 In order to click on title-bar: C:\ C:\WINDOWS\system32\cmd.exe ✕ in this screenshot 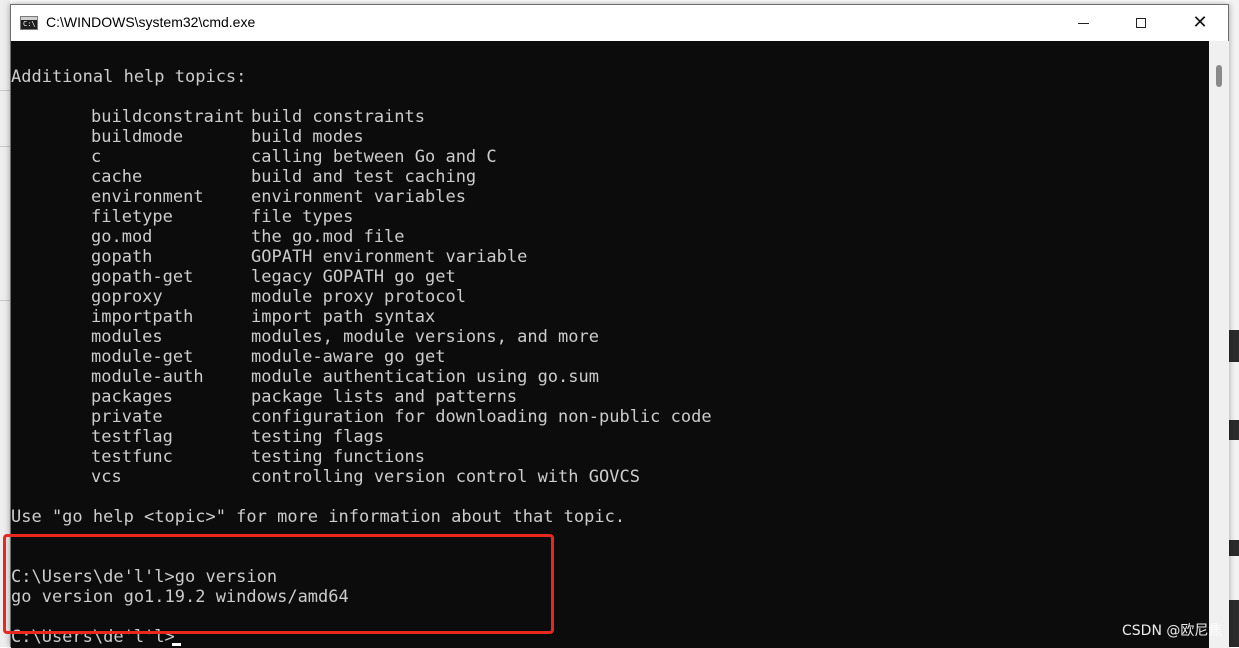, I will do `click(619, 23)`.